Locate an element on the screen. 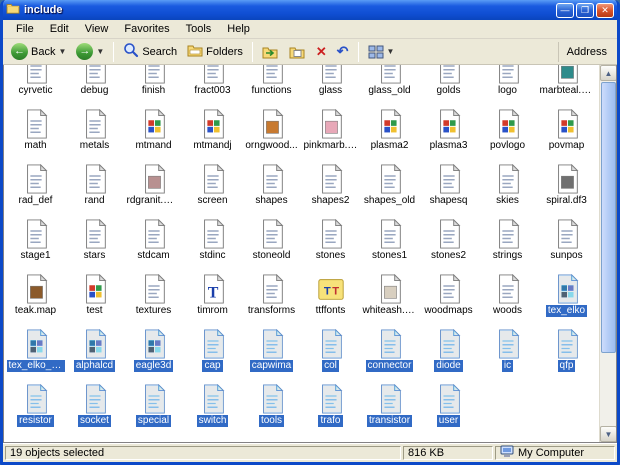  window-title: include is located at coordinates (43, 10).